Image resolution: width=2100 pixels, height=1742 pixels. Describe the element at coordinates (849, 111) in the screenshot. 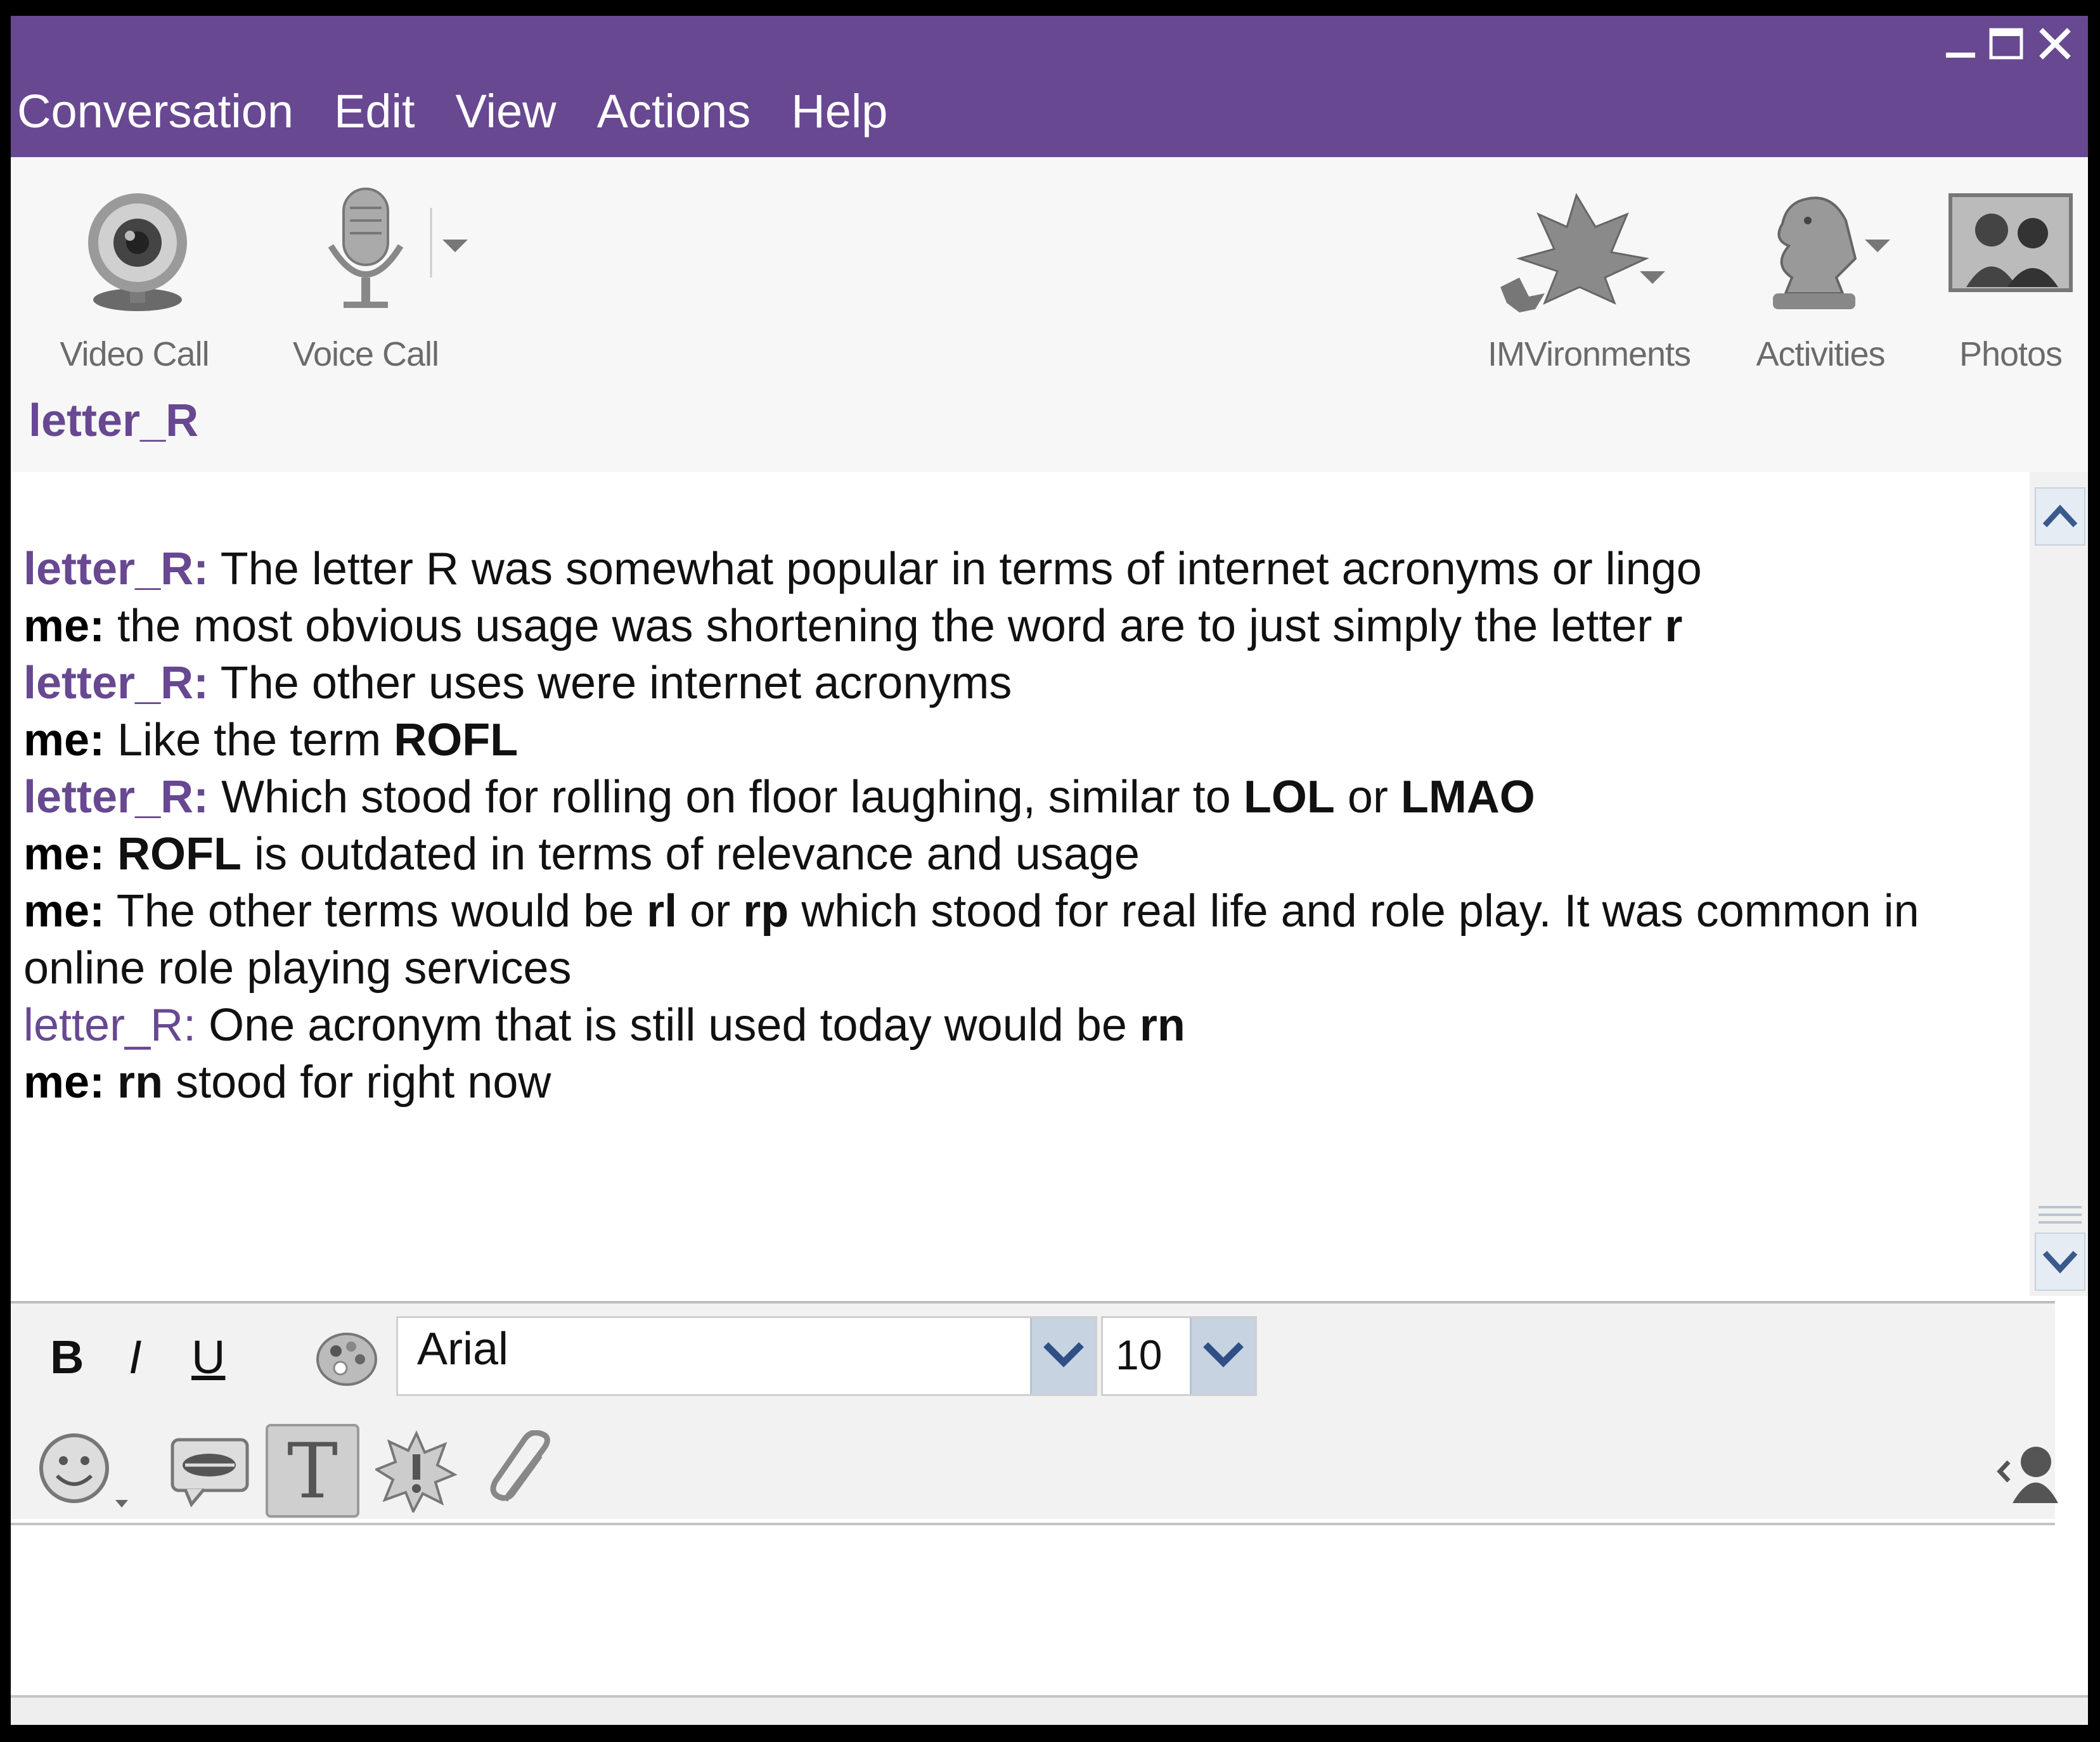

I see `menu-help: Help` at that location.